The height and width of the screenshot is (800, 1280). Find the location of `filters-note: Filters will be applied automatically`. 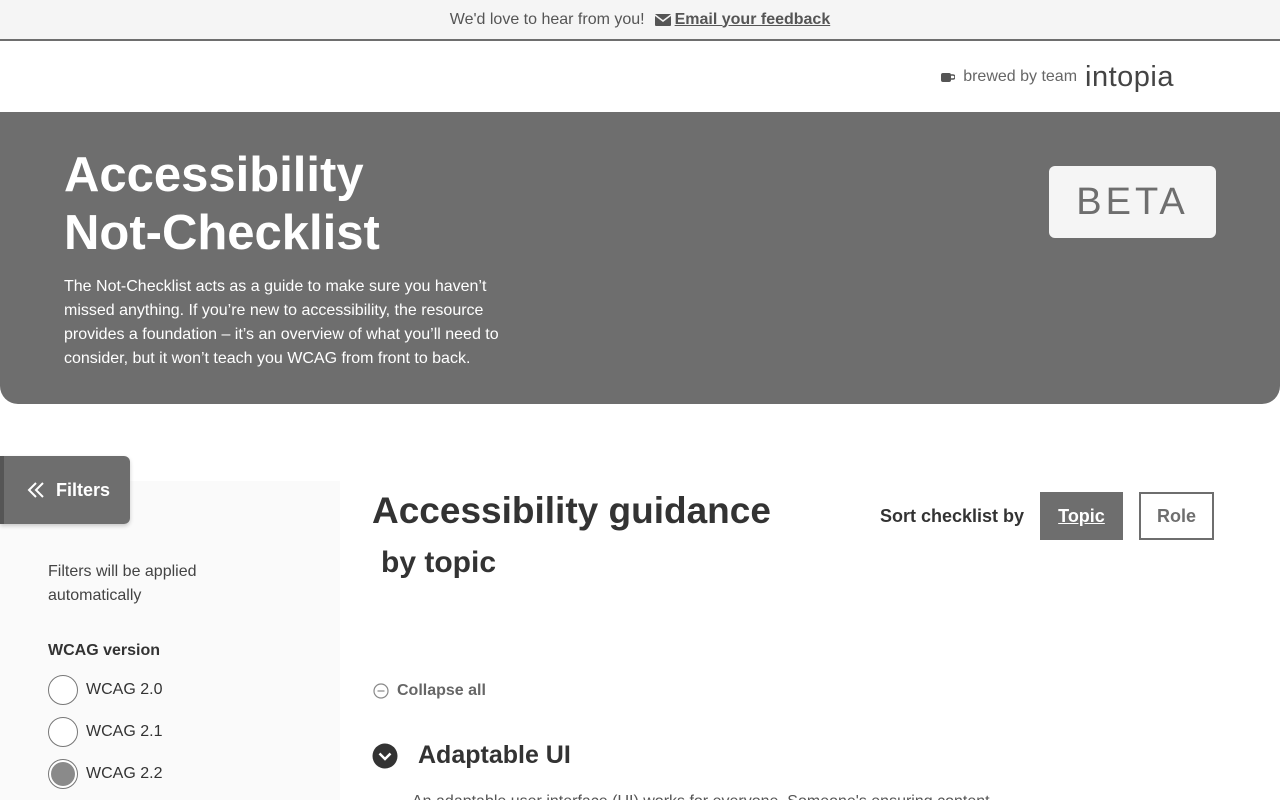

filters-note: Filters will be applied automatically is located at coordinates (122, 583).